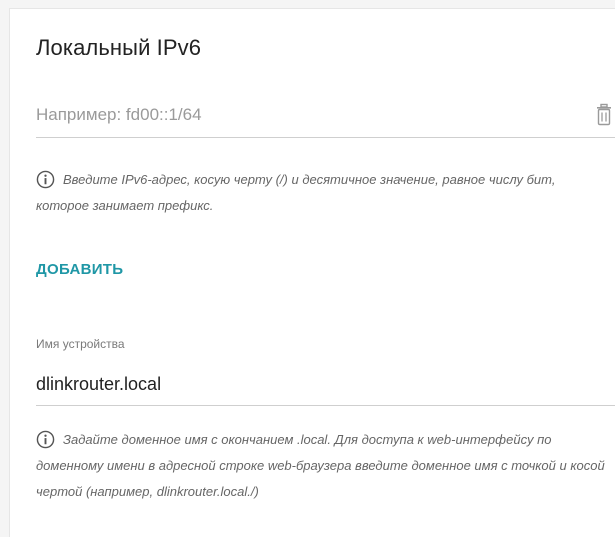 Image resolution: width=615 pixels, height=537 pixels. I want to click on ipv6-field, so click(325, 116).